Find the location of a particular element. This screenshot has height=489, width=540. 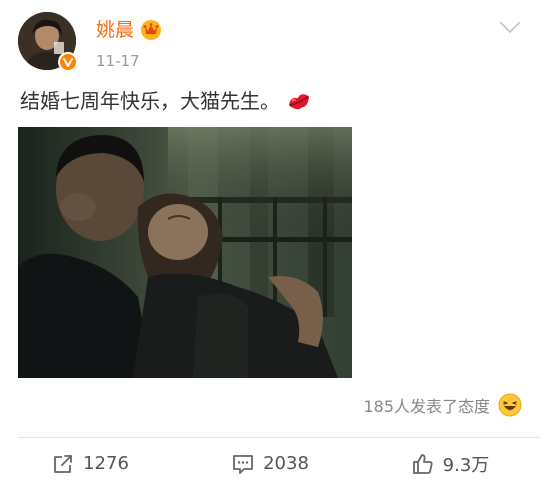

username-row: 姚晨 is located at coordinates (129, 30).